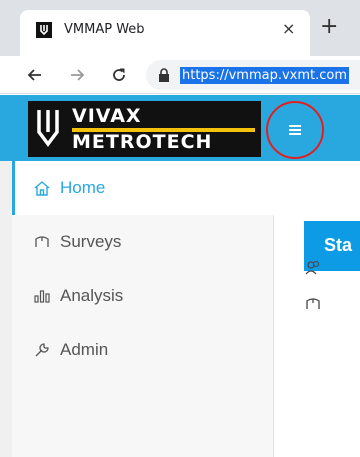  Describe the element at coordinates (91, 241) in the screenshot. I see `sidebar-item-label: Surveys` at that location.